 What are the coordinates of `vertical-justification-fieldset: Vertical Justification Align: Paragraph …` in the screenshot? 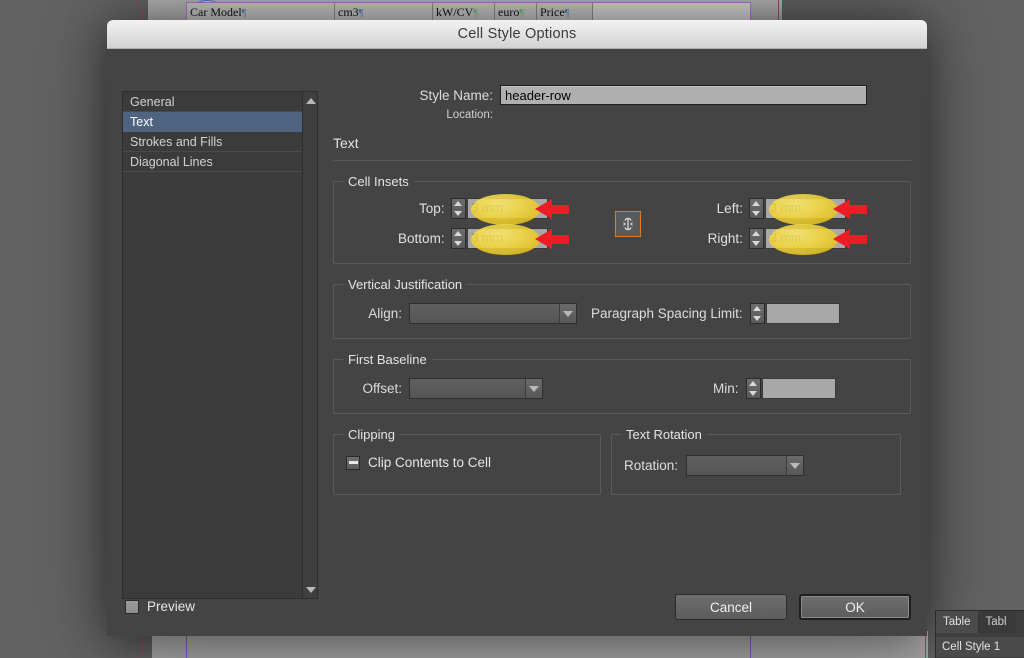 It's located at (622, 308).